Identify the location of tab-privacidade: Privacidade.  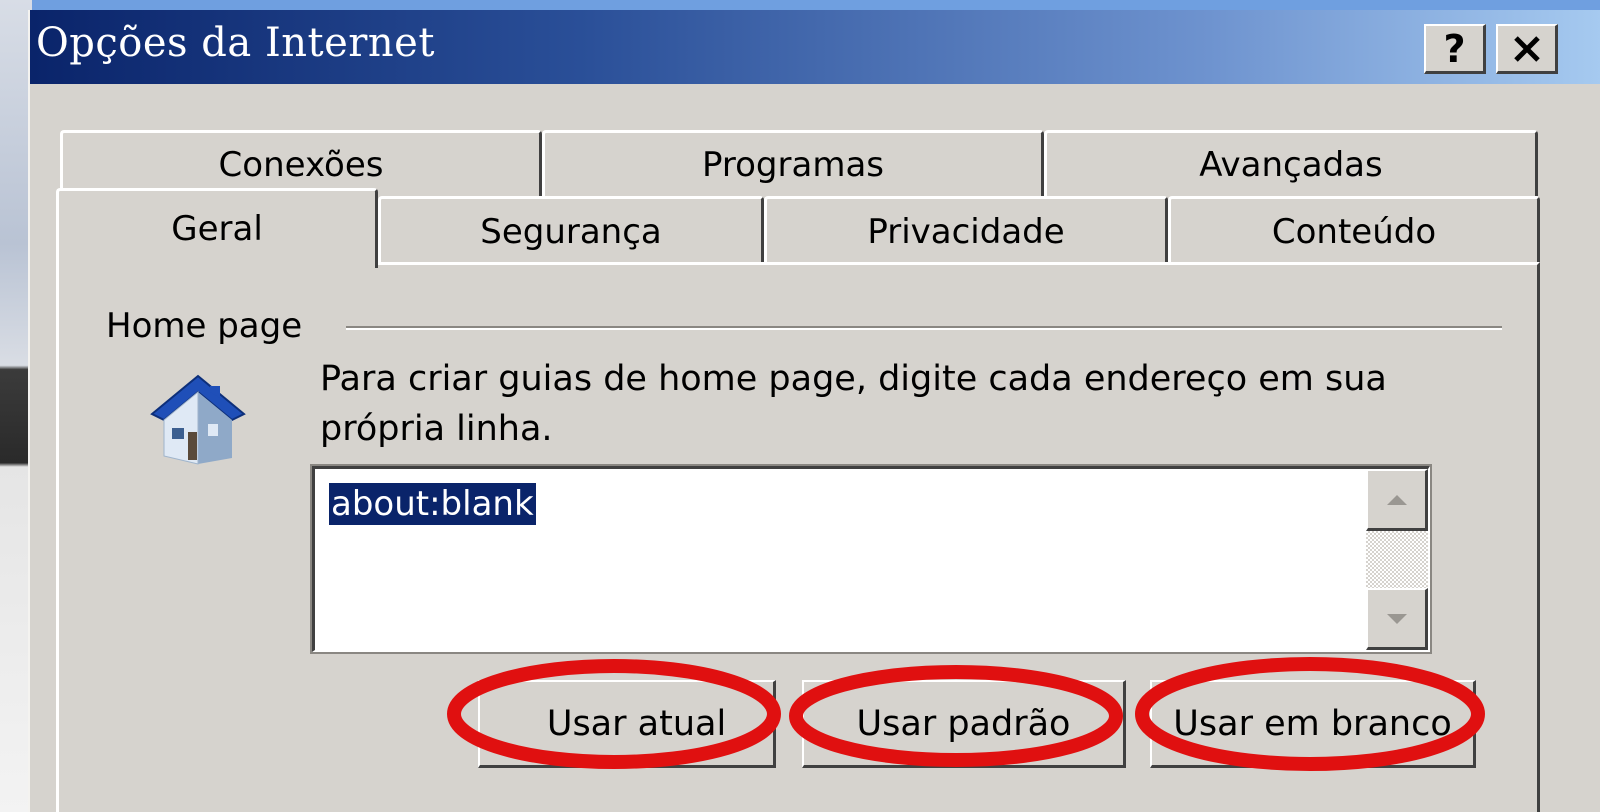
(966, 230).